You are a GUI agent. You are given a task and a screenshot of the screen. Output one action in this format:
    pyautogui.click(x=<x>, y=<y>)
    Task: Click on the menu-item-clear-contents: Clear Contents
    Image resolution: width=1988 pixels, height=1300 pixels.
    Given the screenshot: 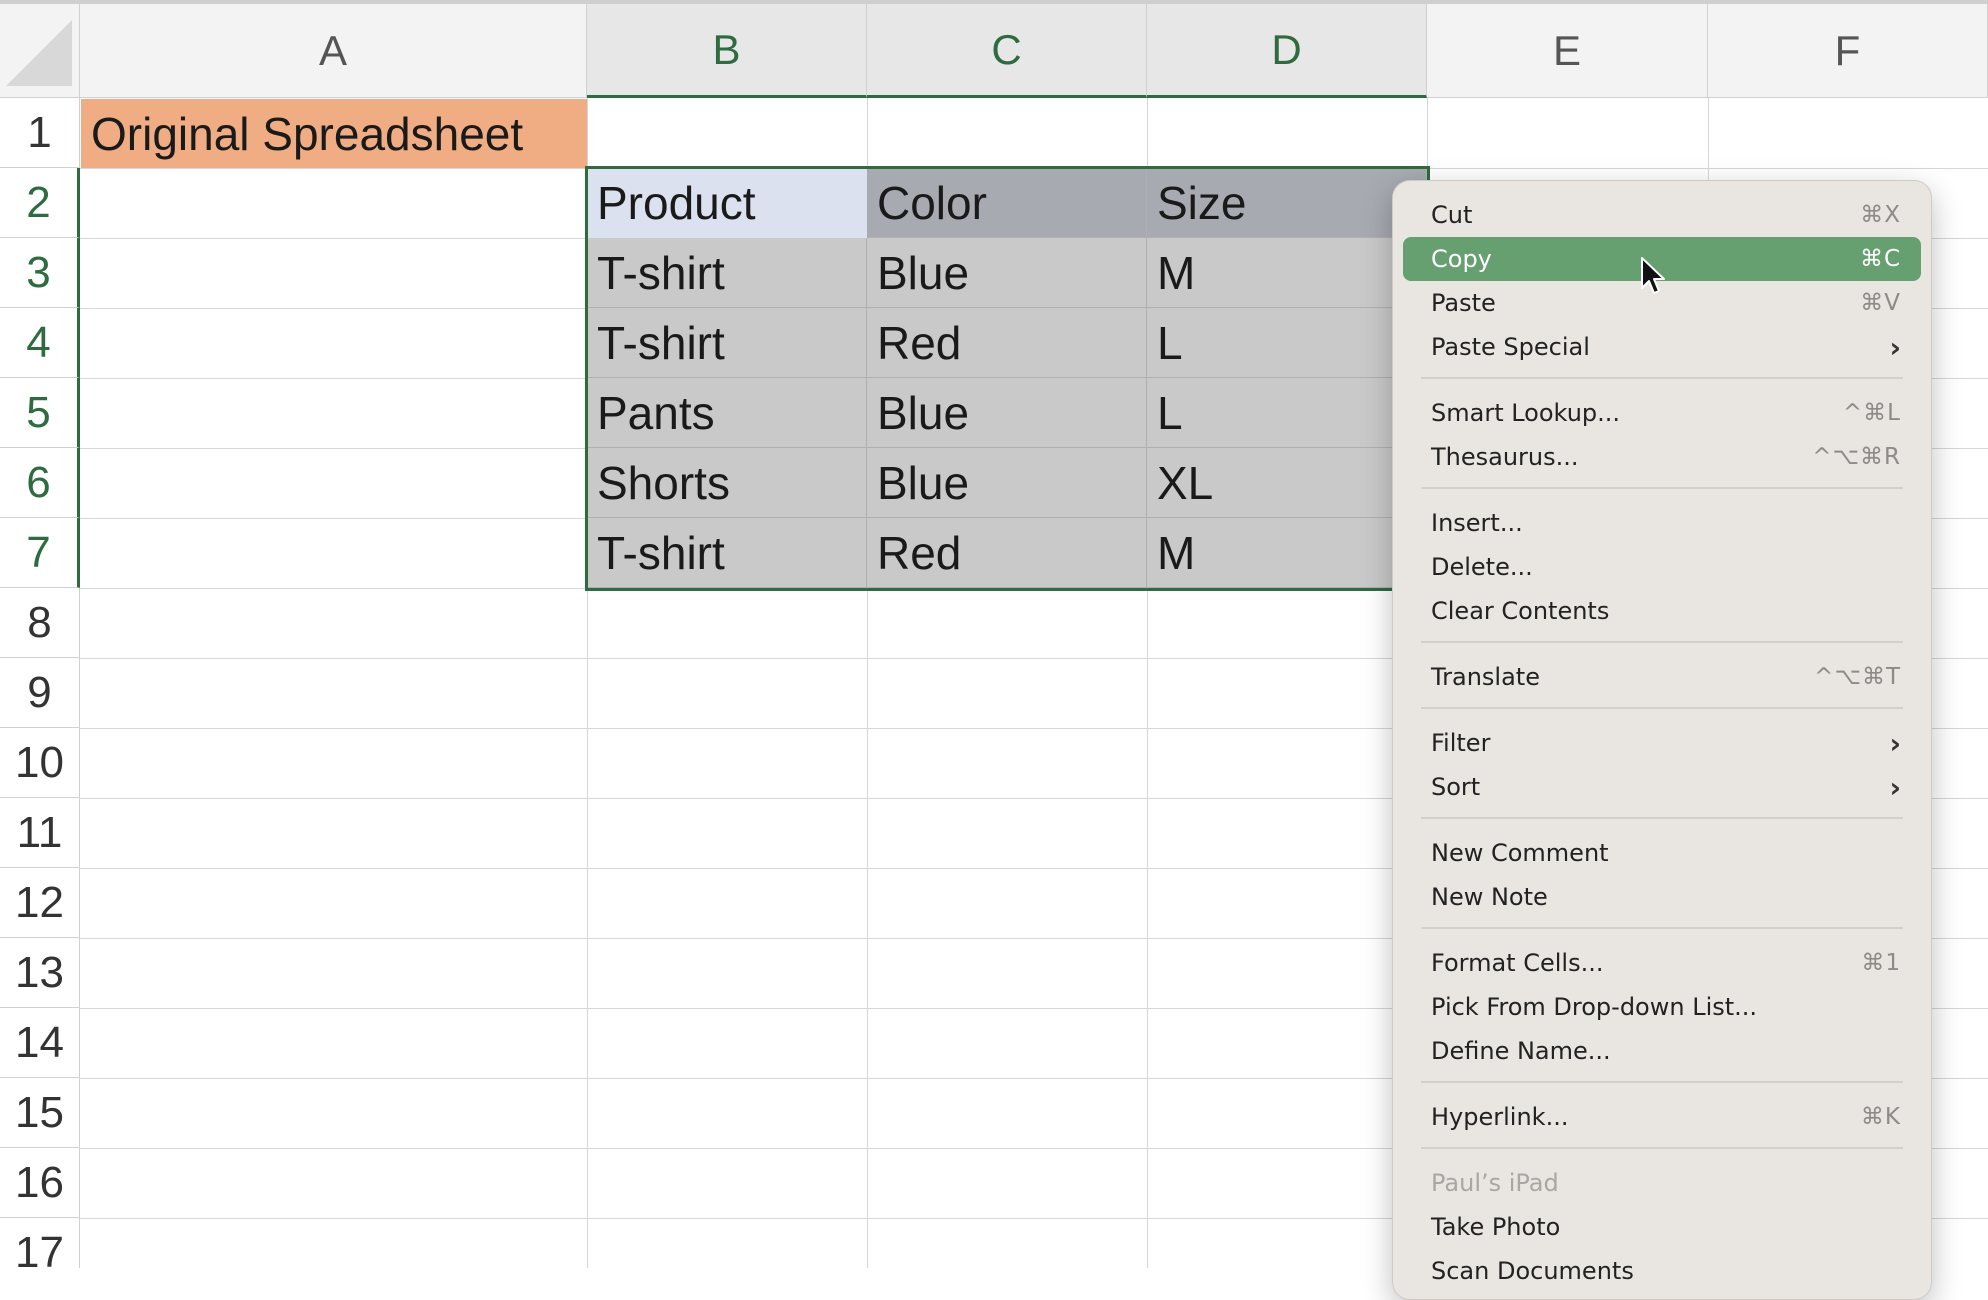 What is the action you would take?
    pyautogui.click(x=1662, y=611)
    